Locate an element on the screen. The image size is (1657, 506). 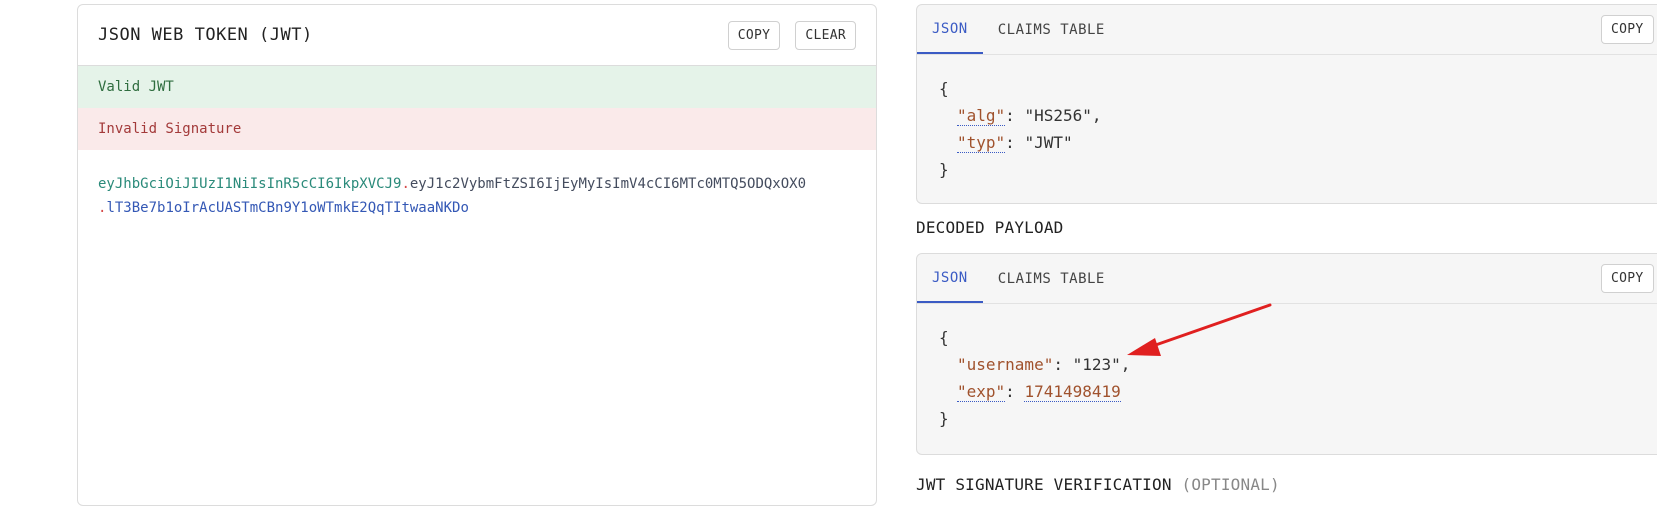
exp-value: 1741498419 is located at coordinates (1072, 392).